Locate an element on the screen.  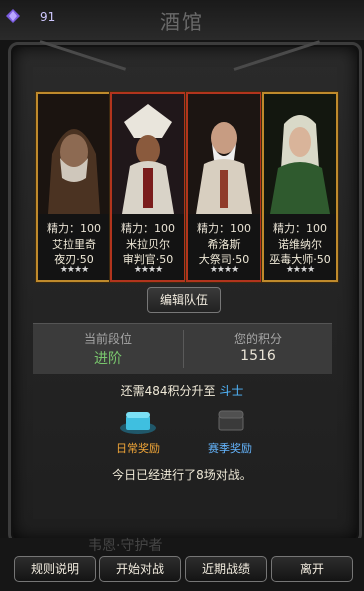
rank-panel: 当前段位 进阶 您的积分 1516 is located at coordinates (182, 349).